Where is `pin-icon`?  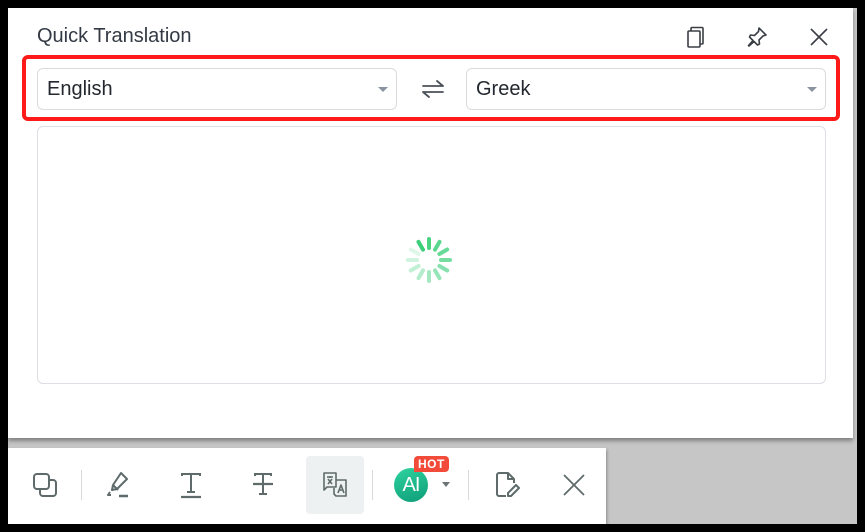 pin-icon is located at coordinates (757, 37).